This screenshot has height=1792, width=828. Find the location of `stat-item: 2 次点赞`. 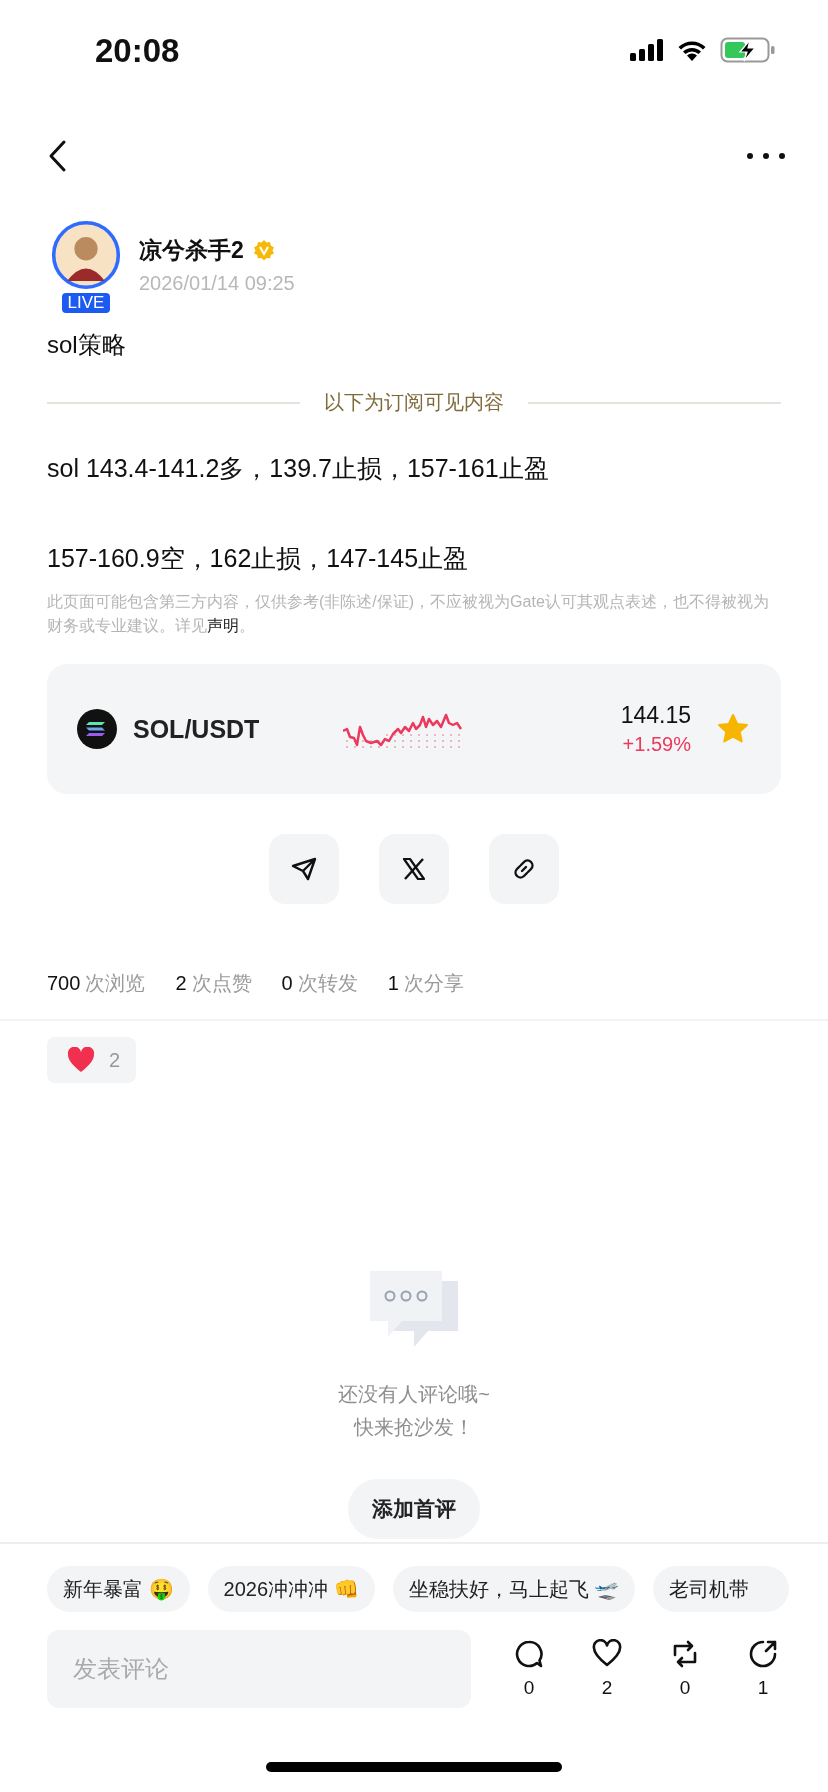

stat-item: 2 次点赞 is located at coordinates (213, 983).